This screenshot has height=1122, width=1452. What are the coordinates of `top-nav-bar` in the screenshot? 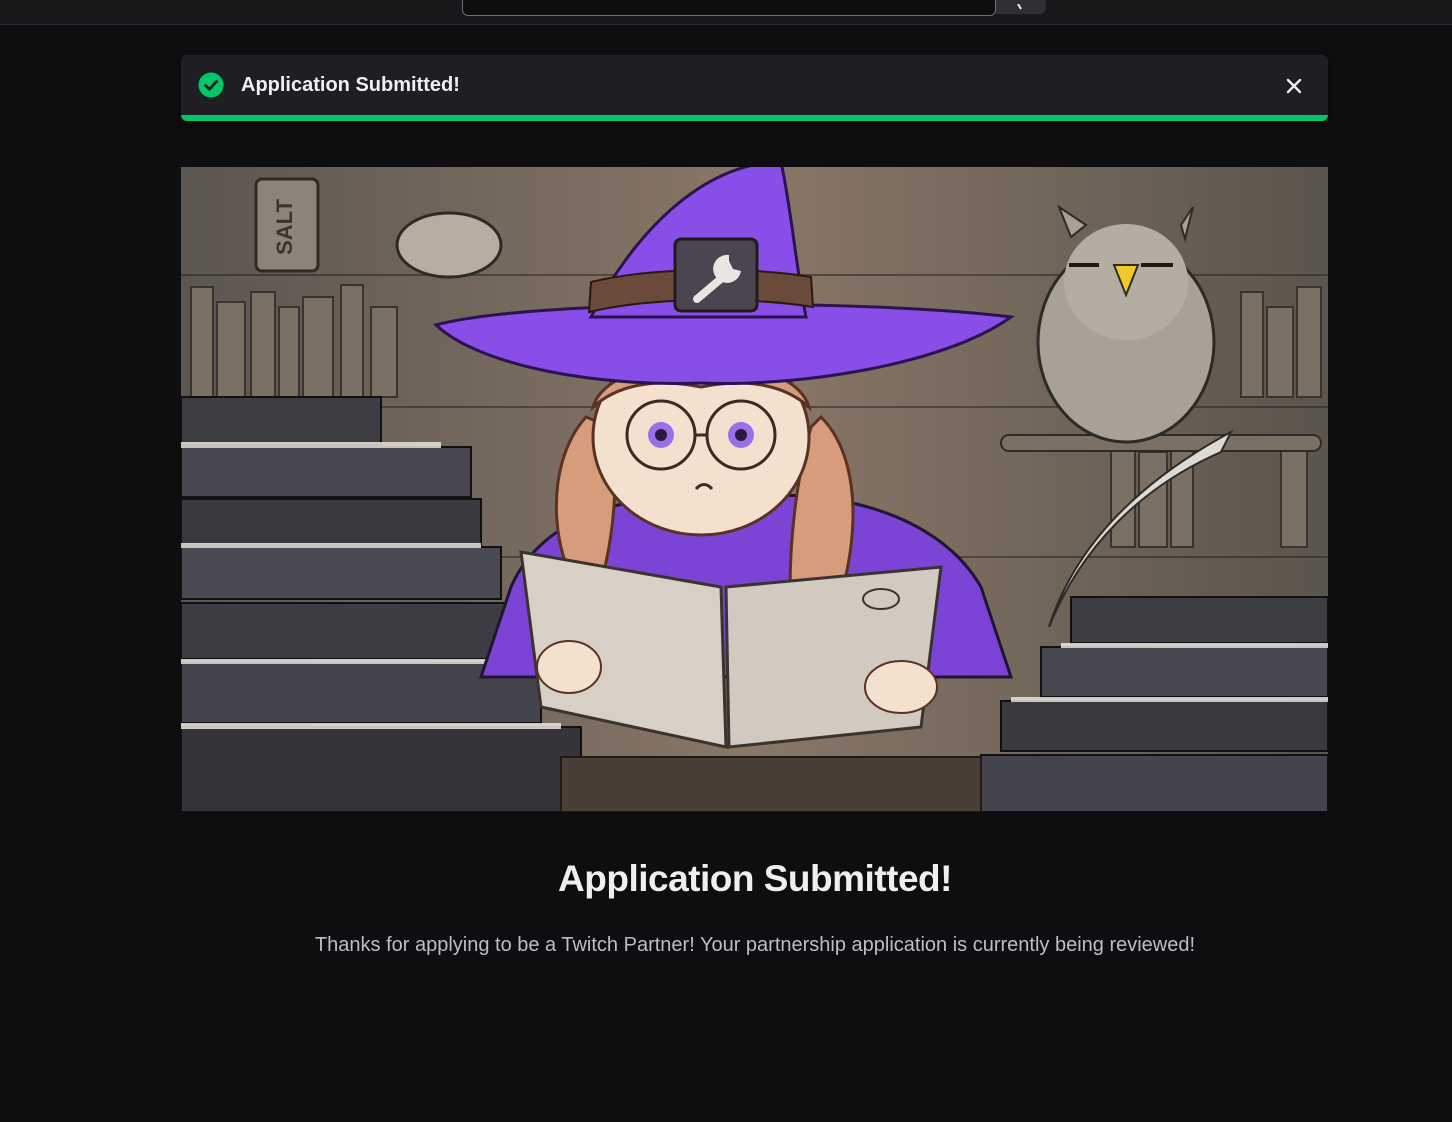 It's located at (726, 12).